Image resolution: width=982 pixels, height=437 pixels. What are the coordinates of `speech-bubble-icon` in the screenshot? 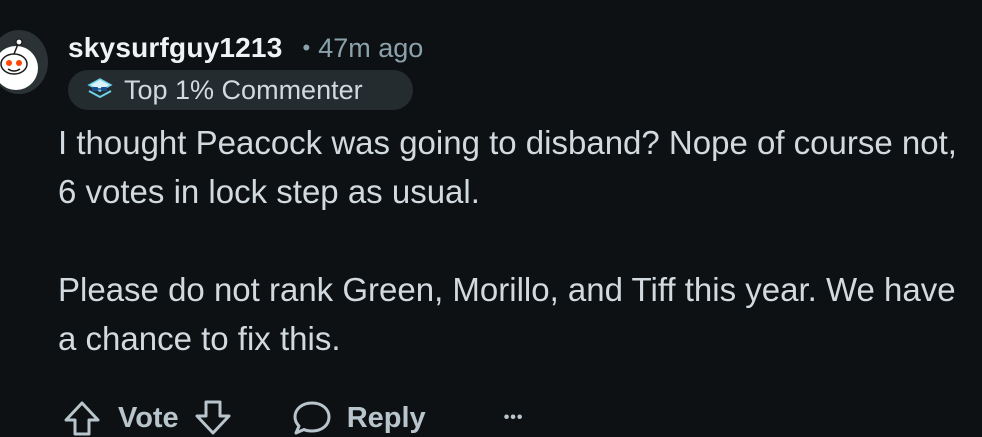 It's located at (312, 417).